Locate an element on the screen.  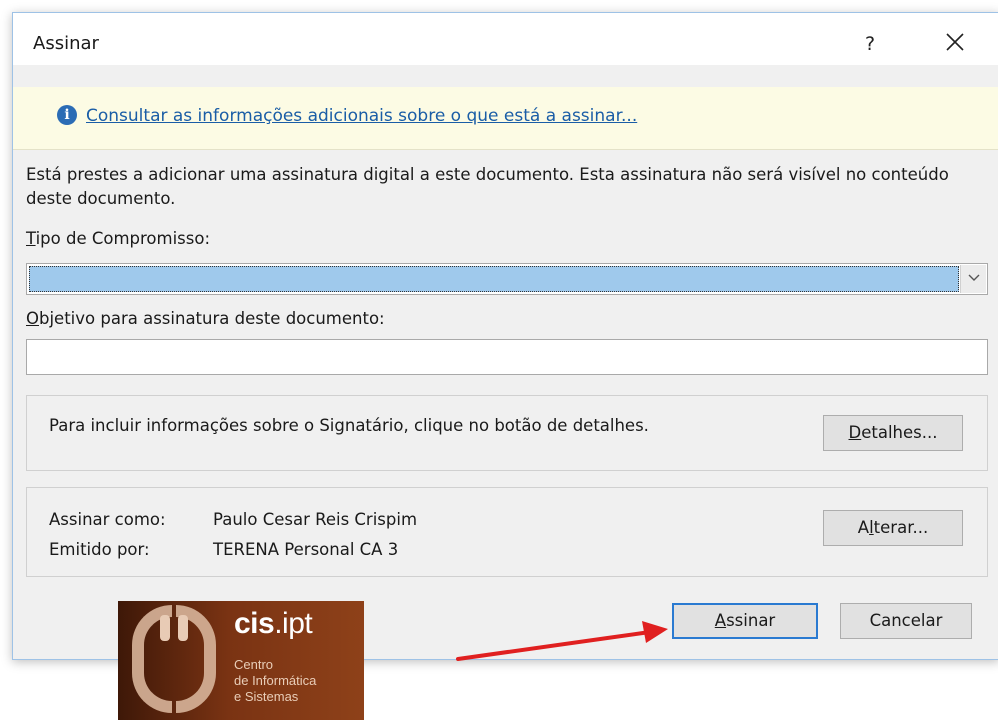
logo-line-2: de Informática is located at coordinates (275, 680).